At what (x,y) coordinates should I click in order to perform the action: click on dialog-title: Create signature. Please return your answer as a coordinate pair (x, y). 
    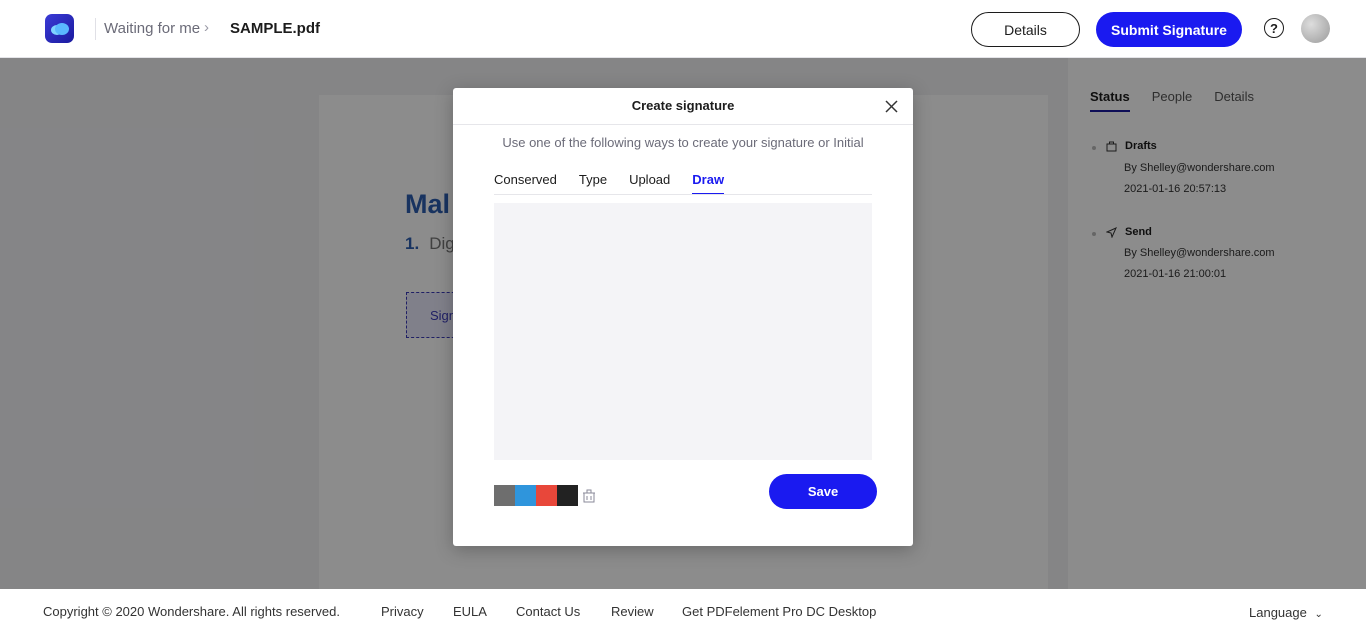
    Looking at the image, I should click on (683, 105).